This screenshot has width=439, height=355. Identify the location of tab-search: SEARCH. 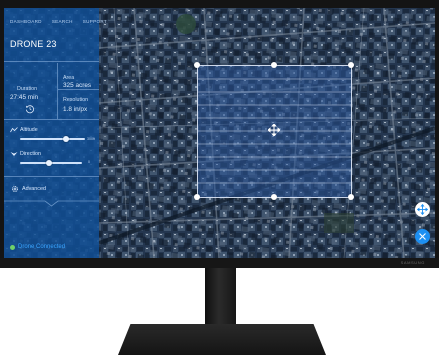
(62, 26).